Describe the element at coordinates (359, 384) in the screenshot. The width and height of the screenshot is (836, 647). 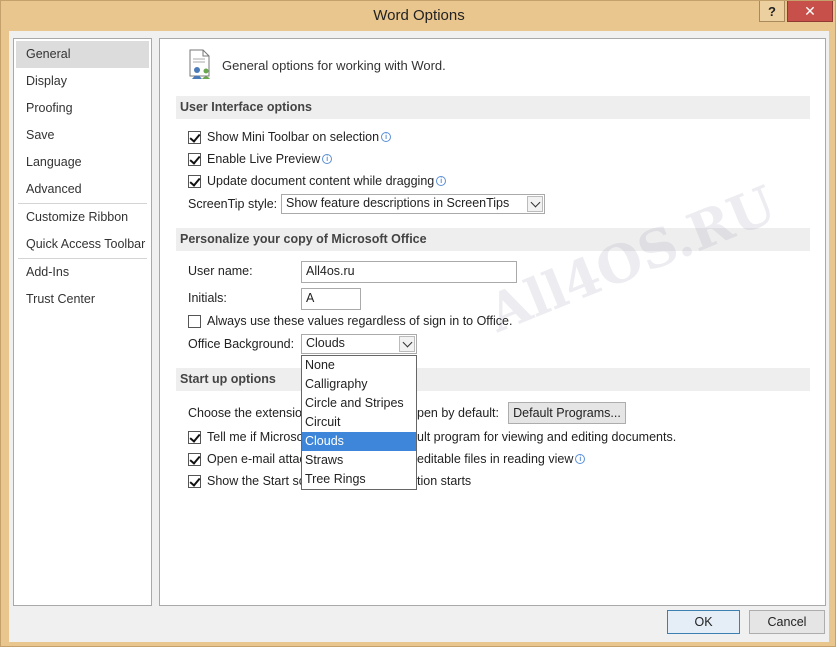
I see `dropdown-option-calligraphy: Calligraphy` at that location.